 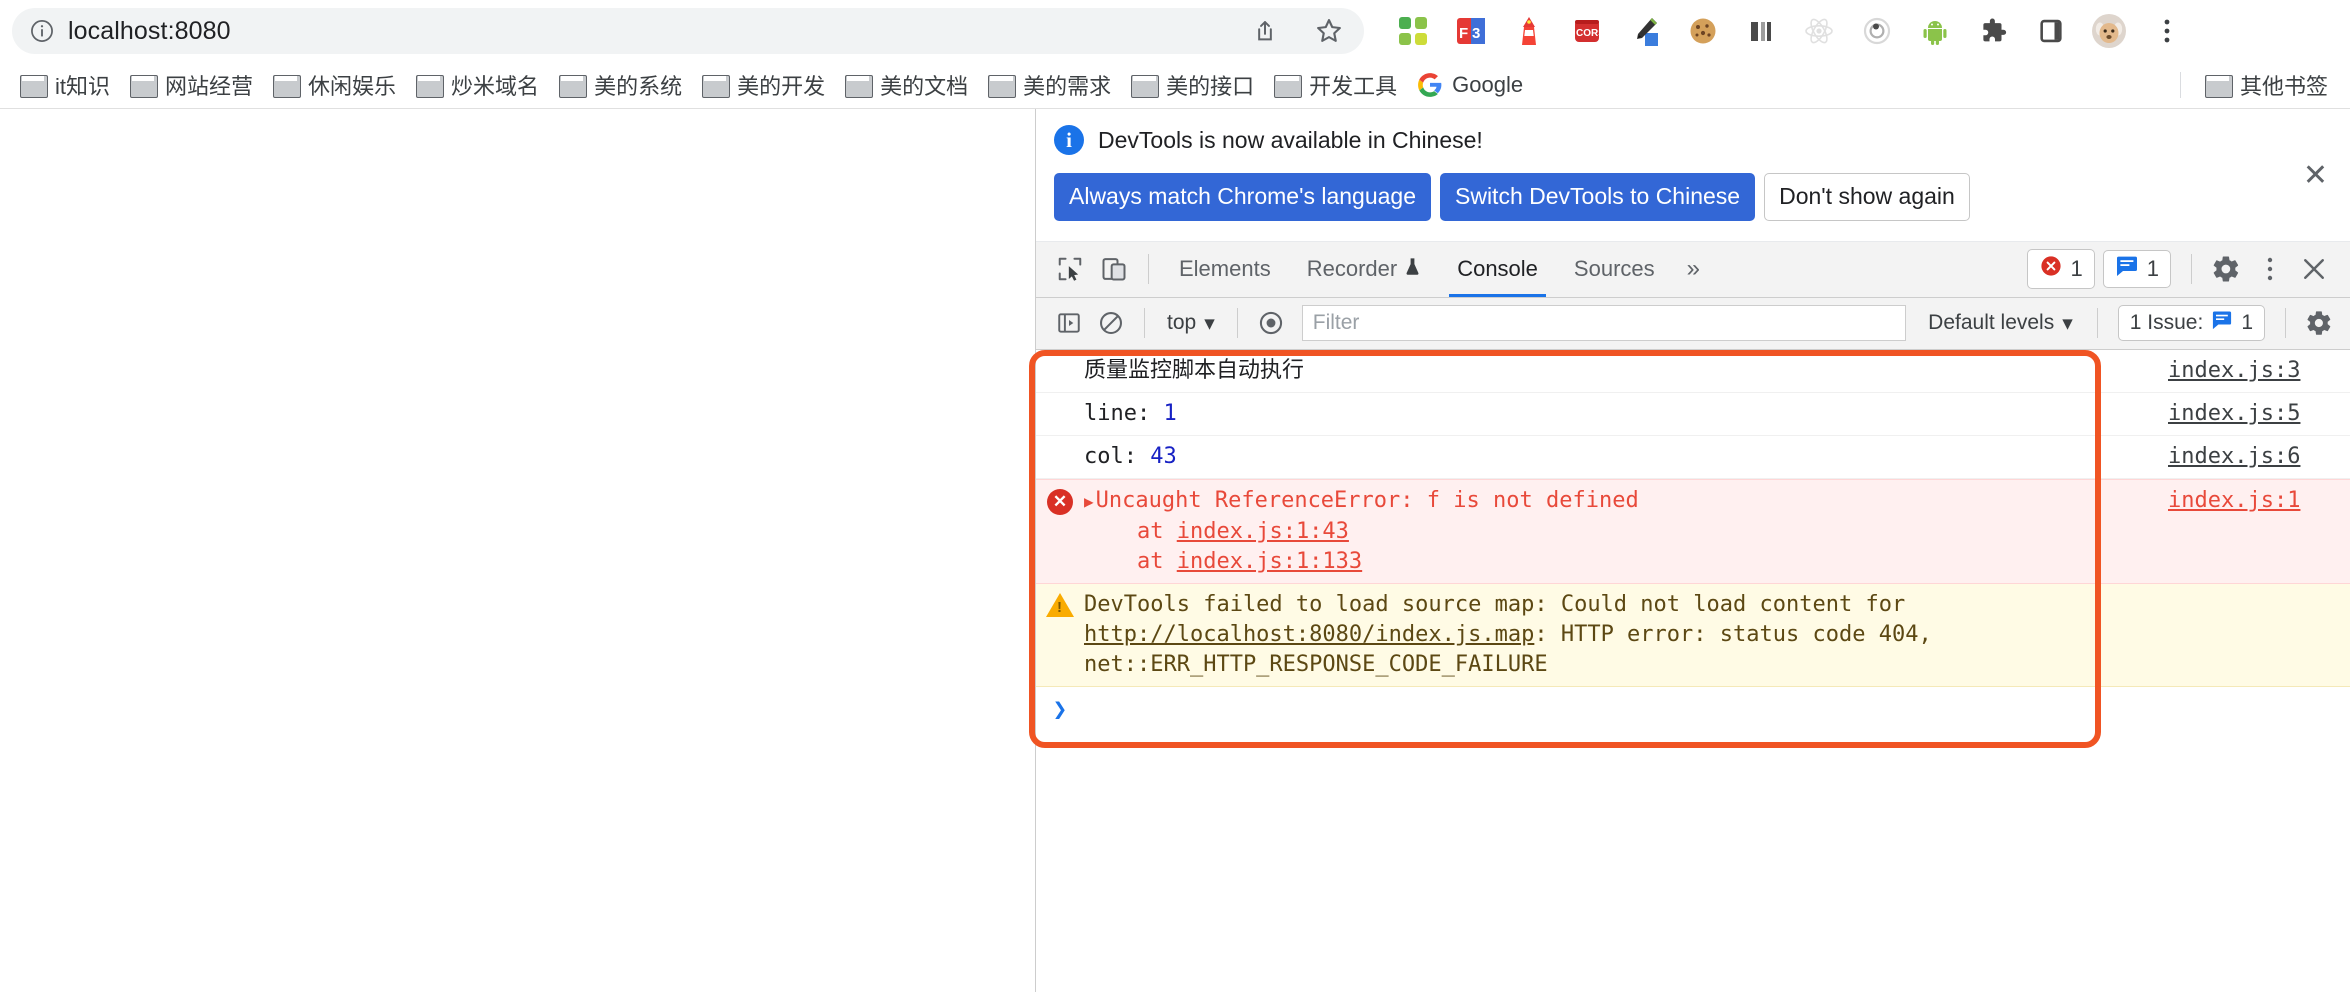 What do you see at coordinates (2127, 269) in the screenshot?
I see `message-bubble-icon` at bounding box center [2127, 269].